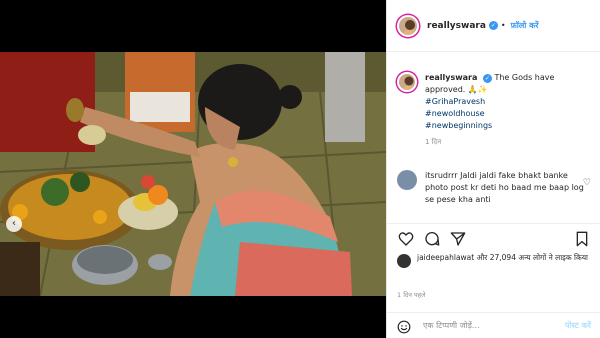 The height and width of the screenshot is (338, 600). What do you see at coordinates (582, 239) in the screenshot?
I see `bookmark-icon` at bounding box center [582, 239].